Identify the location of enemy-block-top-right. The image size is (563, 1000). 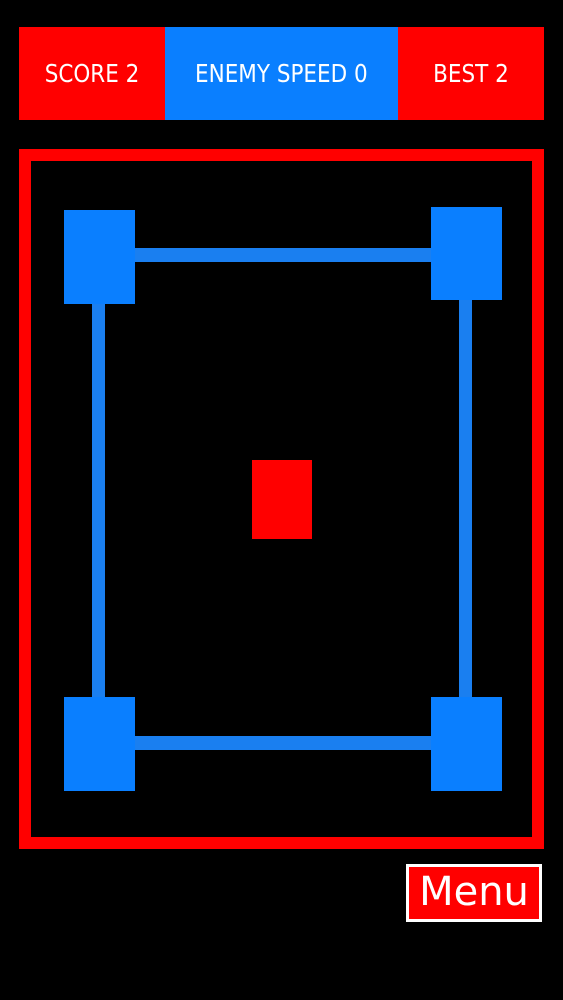
(466, 253).